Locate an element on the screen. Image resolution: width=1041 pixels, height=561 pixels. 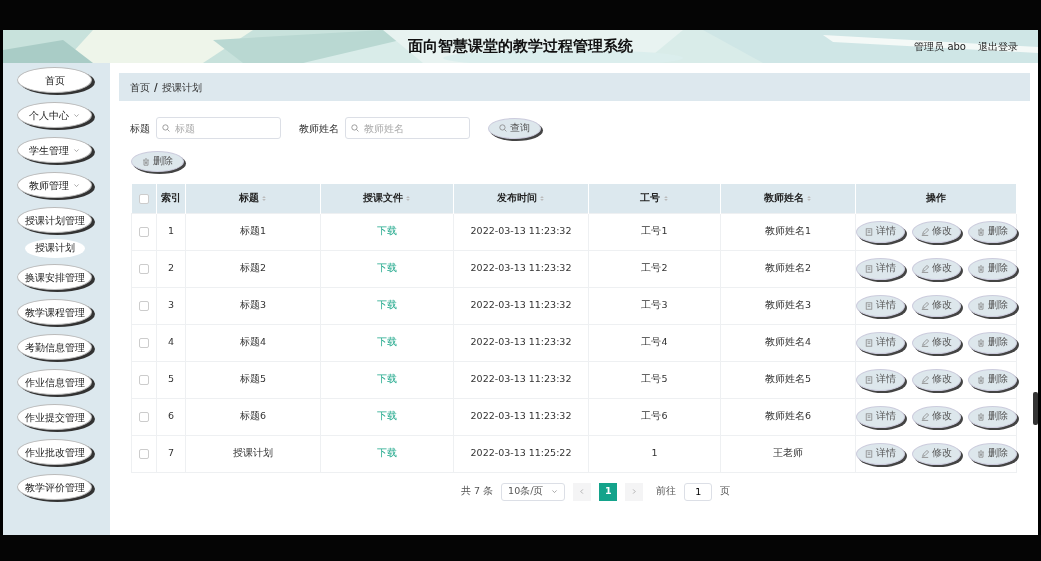
table-cell: 教师姓名4 is located at coordinates (787, 342).